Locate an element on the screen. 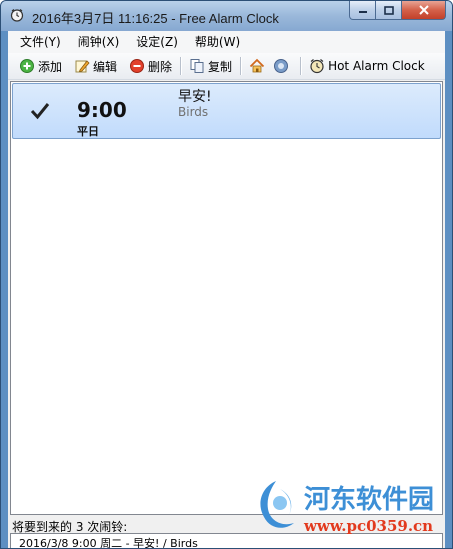 This screenshot has height=549, width=453. upcoming-alarms-list: 2016/3/8 9:00 周二 - 早安! / Birds is located at coordinates (226, 541).